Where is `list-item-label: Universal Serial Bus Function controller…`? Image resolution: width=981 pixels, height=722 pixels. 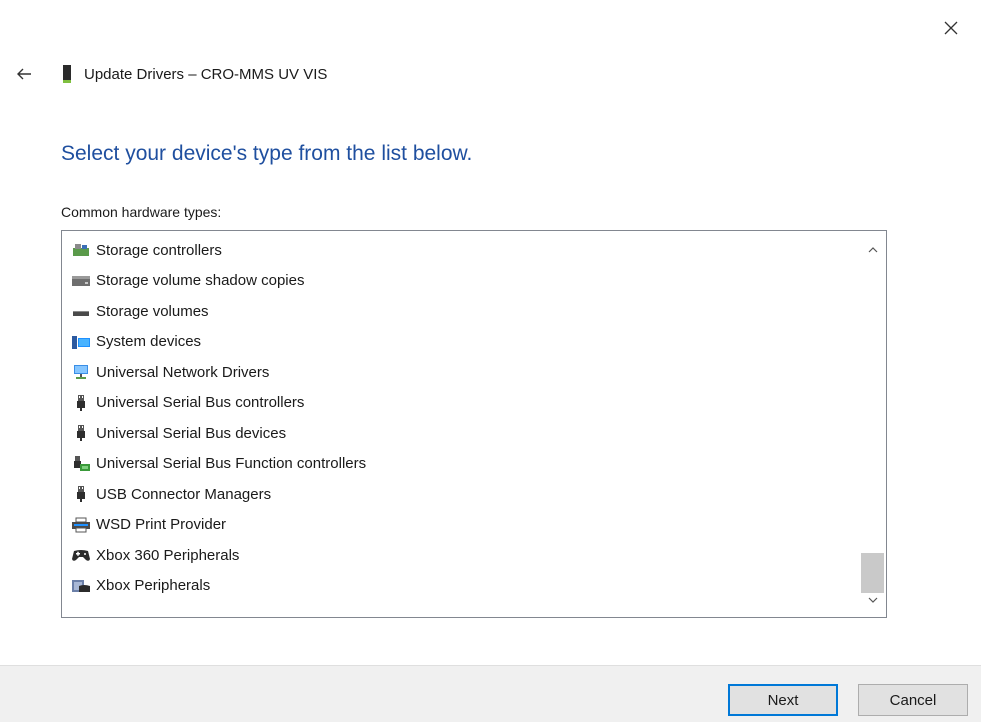
list-item-label: Universal Serial Bus Function controller… is located at coordinates (231, 464).